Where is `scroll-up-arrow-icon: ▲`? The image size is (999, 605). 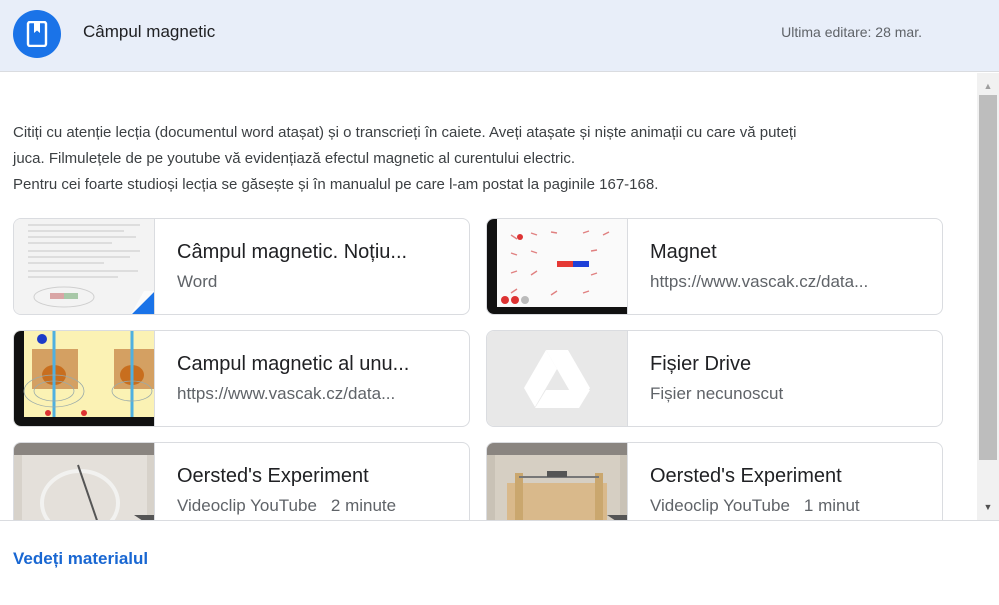 scroll-up-arrow-icon: ▲ is located at coordinates (988, 86).